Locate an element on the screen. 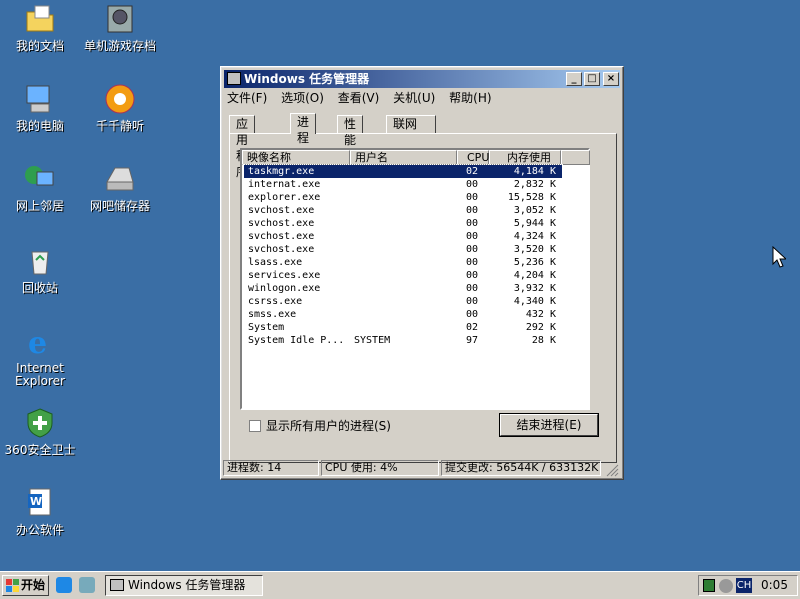 Image resolution: width=800 pixels, height=599 pixels. process-memory: 3,520 K is located at coordinates (534, 249).